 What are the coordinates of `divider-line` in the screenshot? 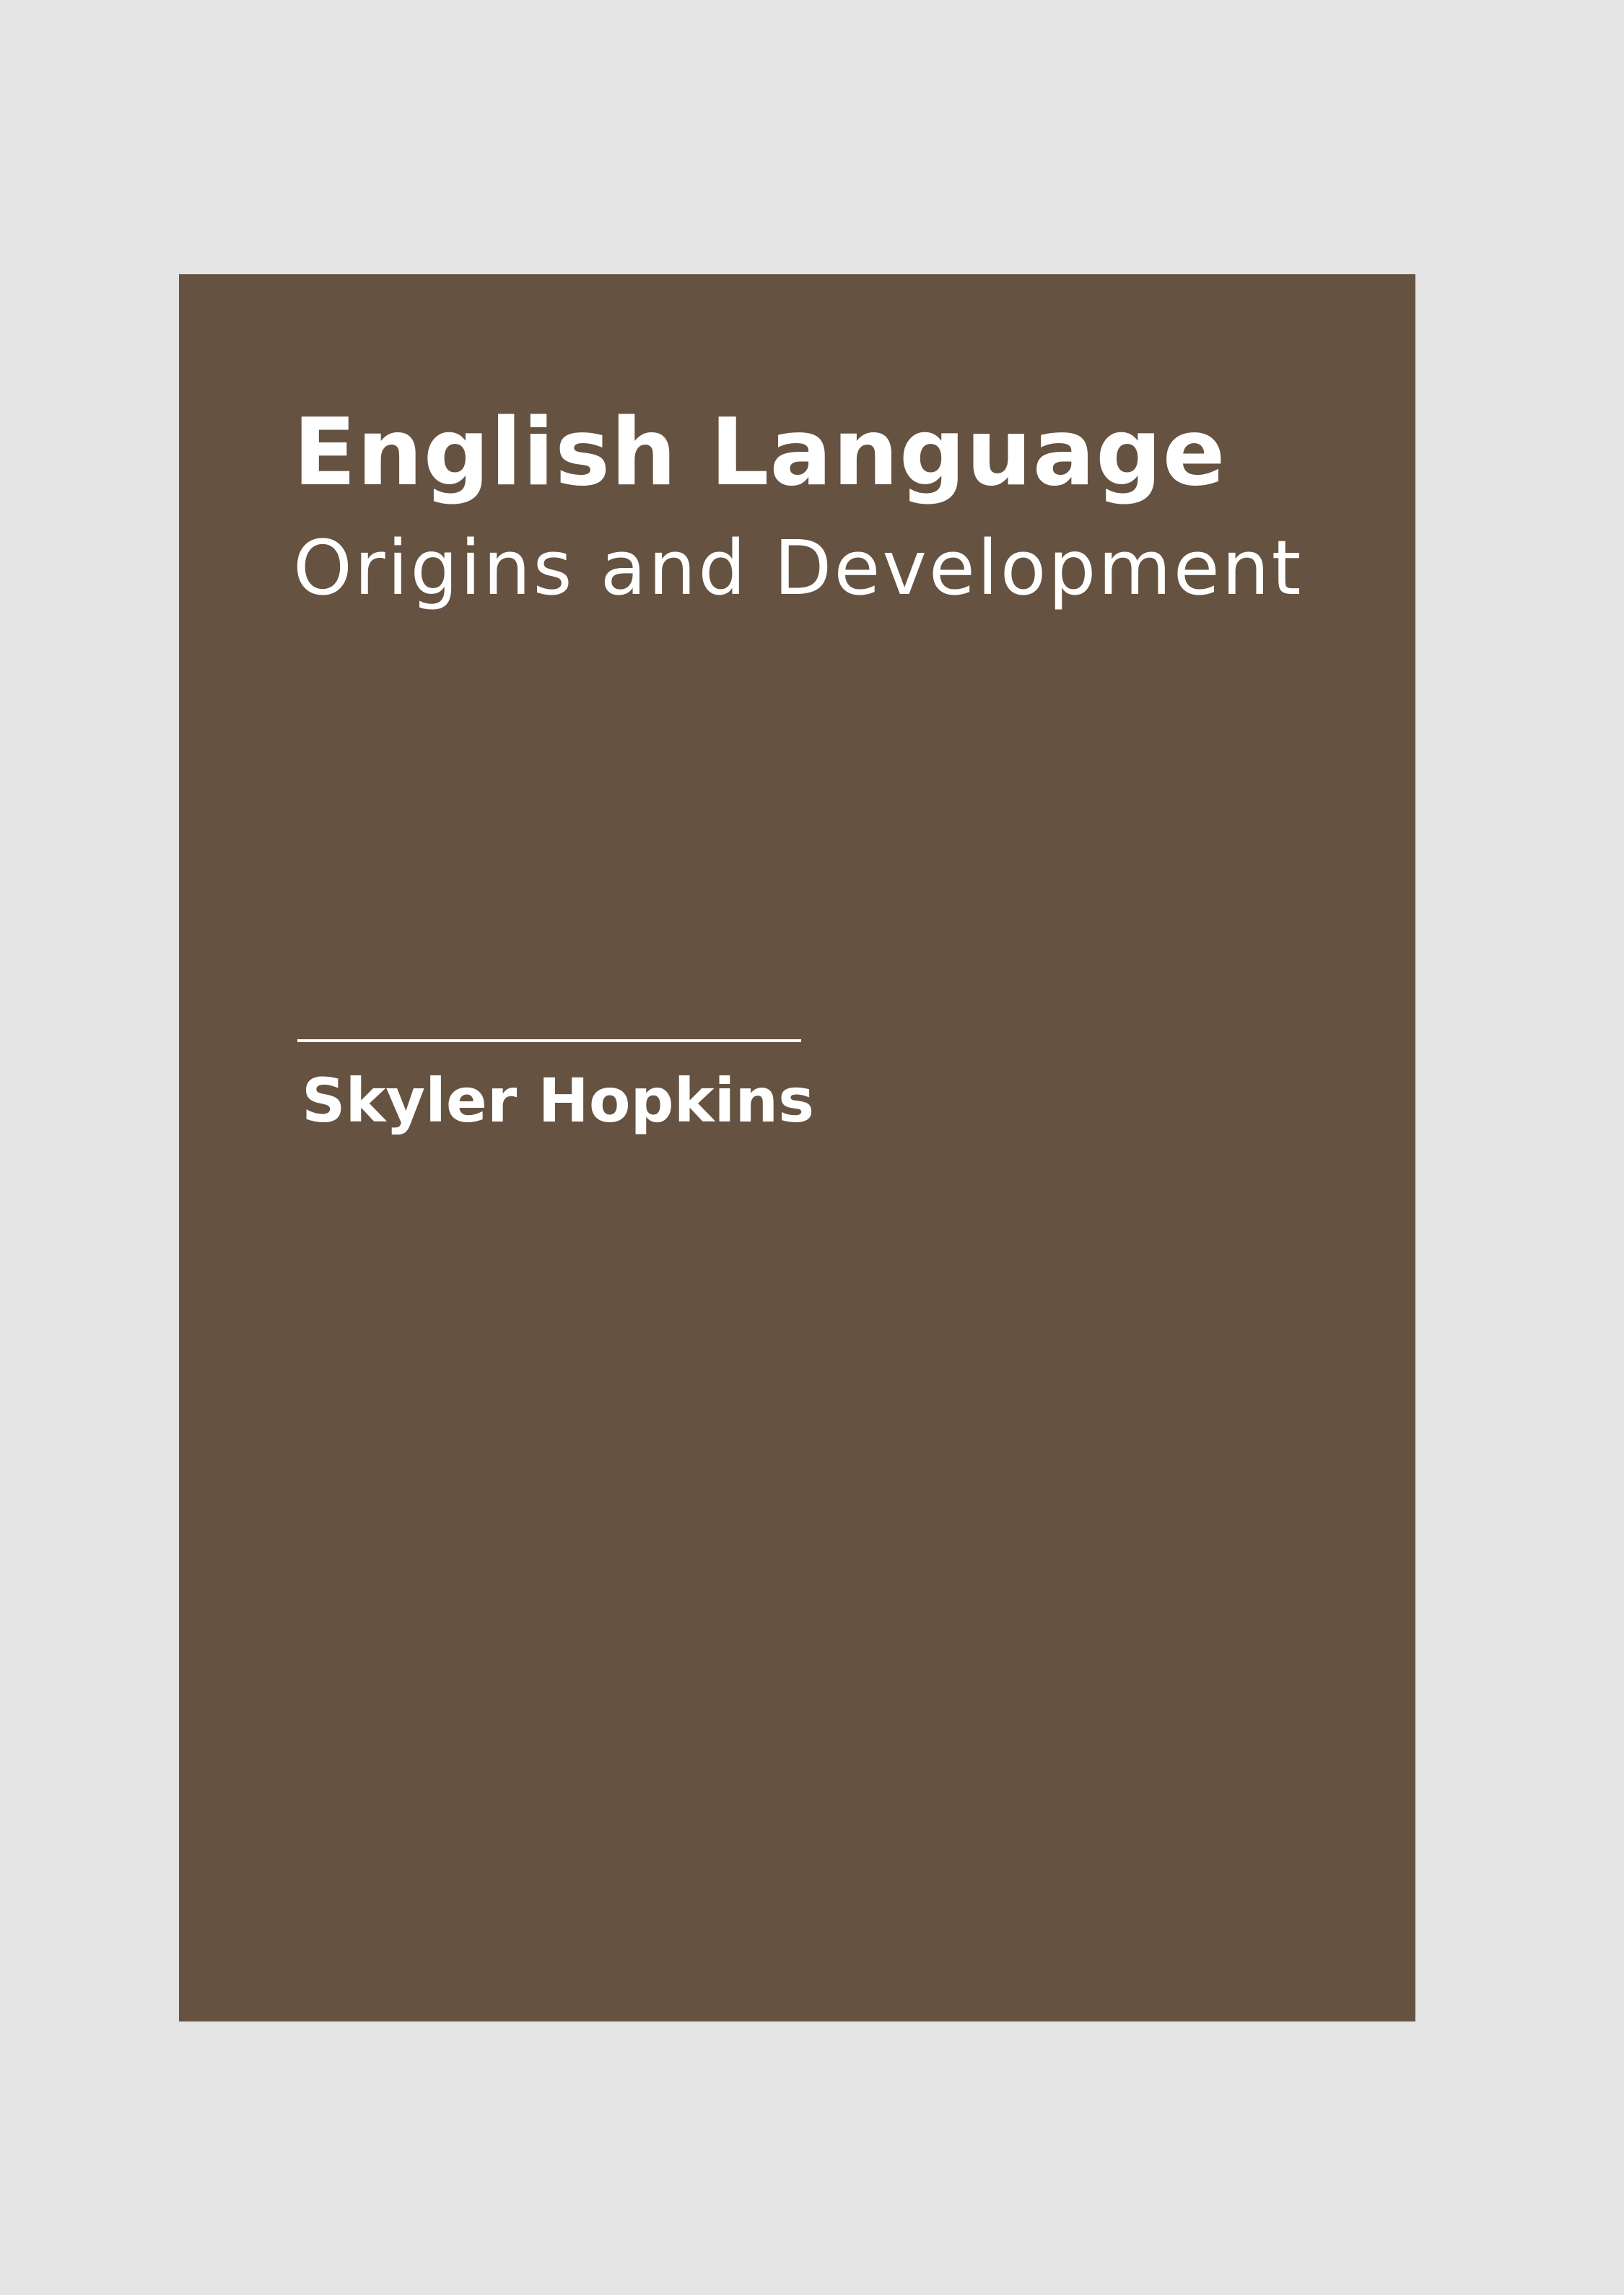 It's located at (549, 1040).